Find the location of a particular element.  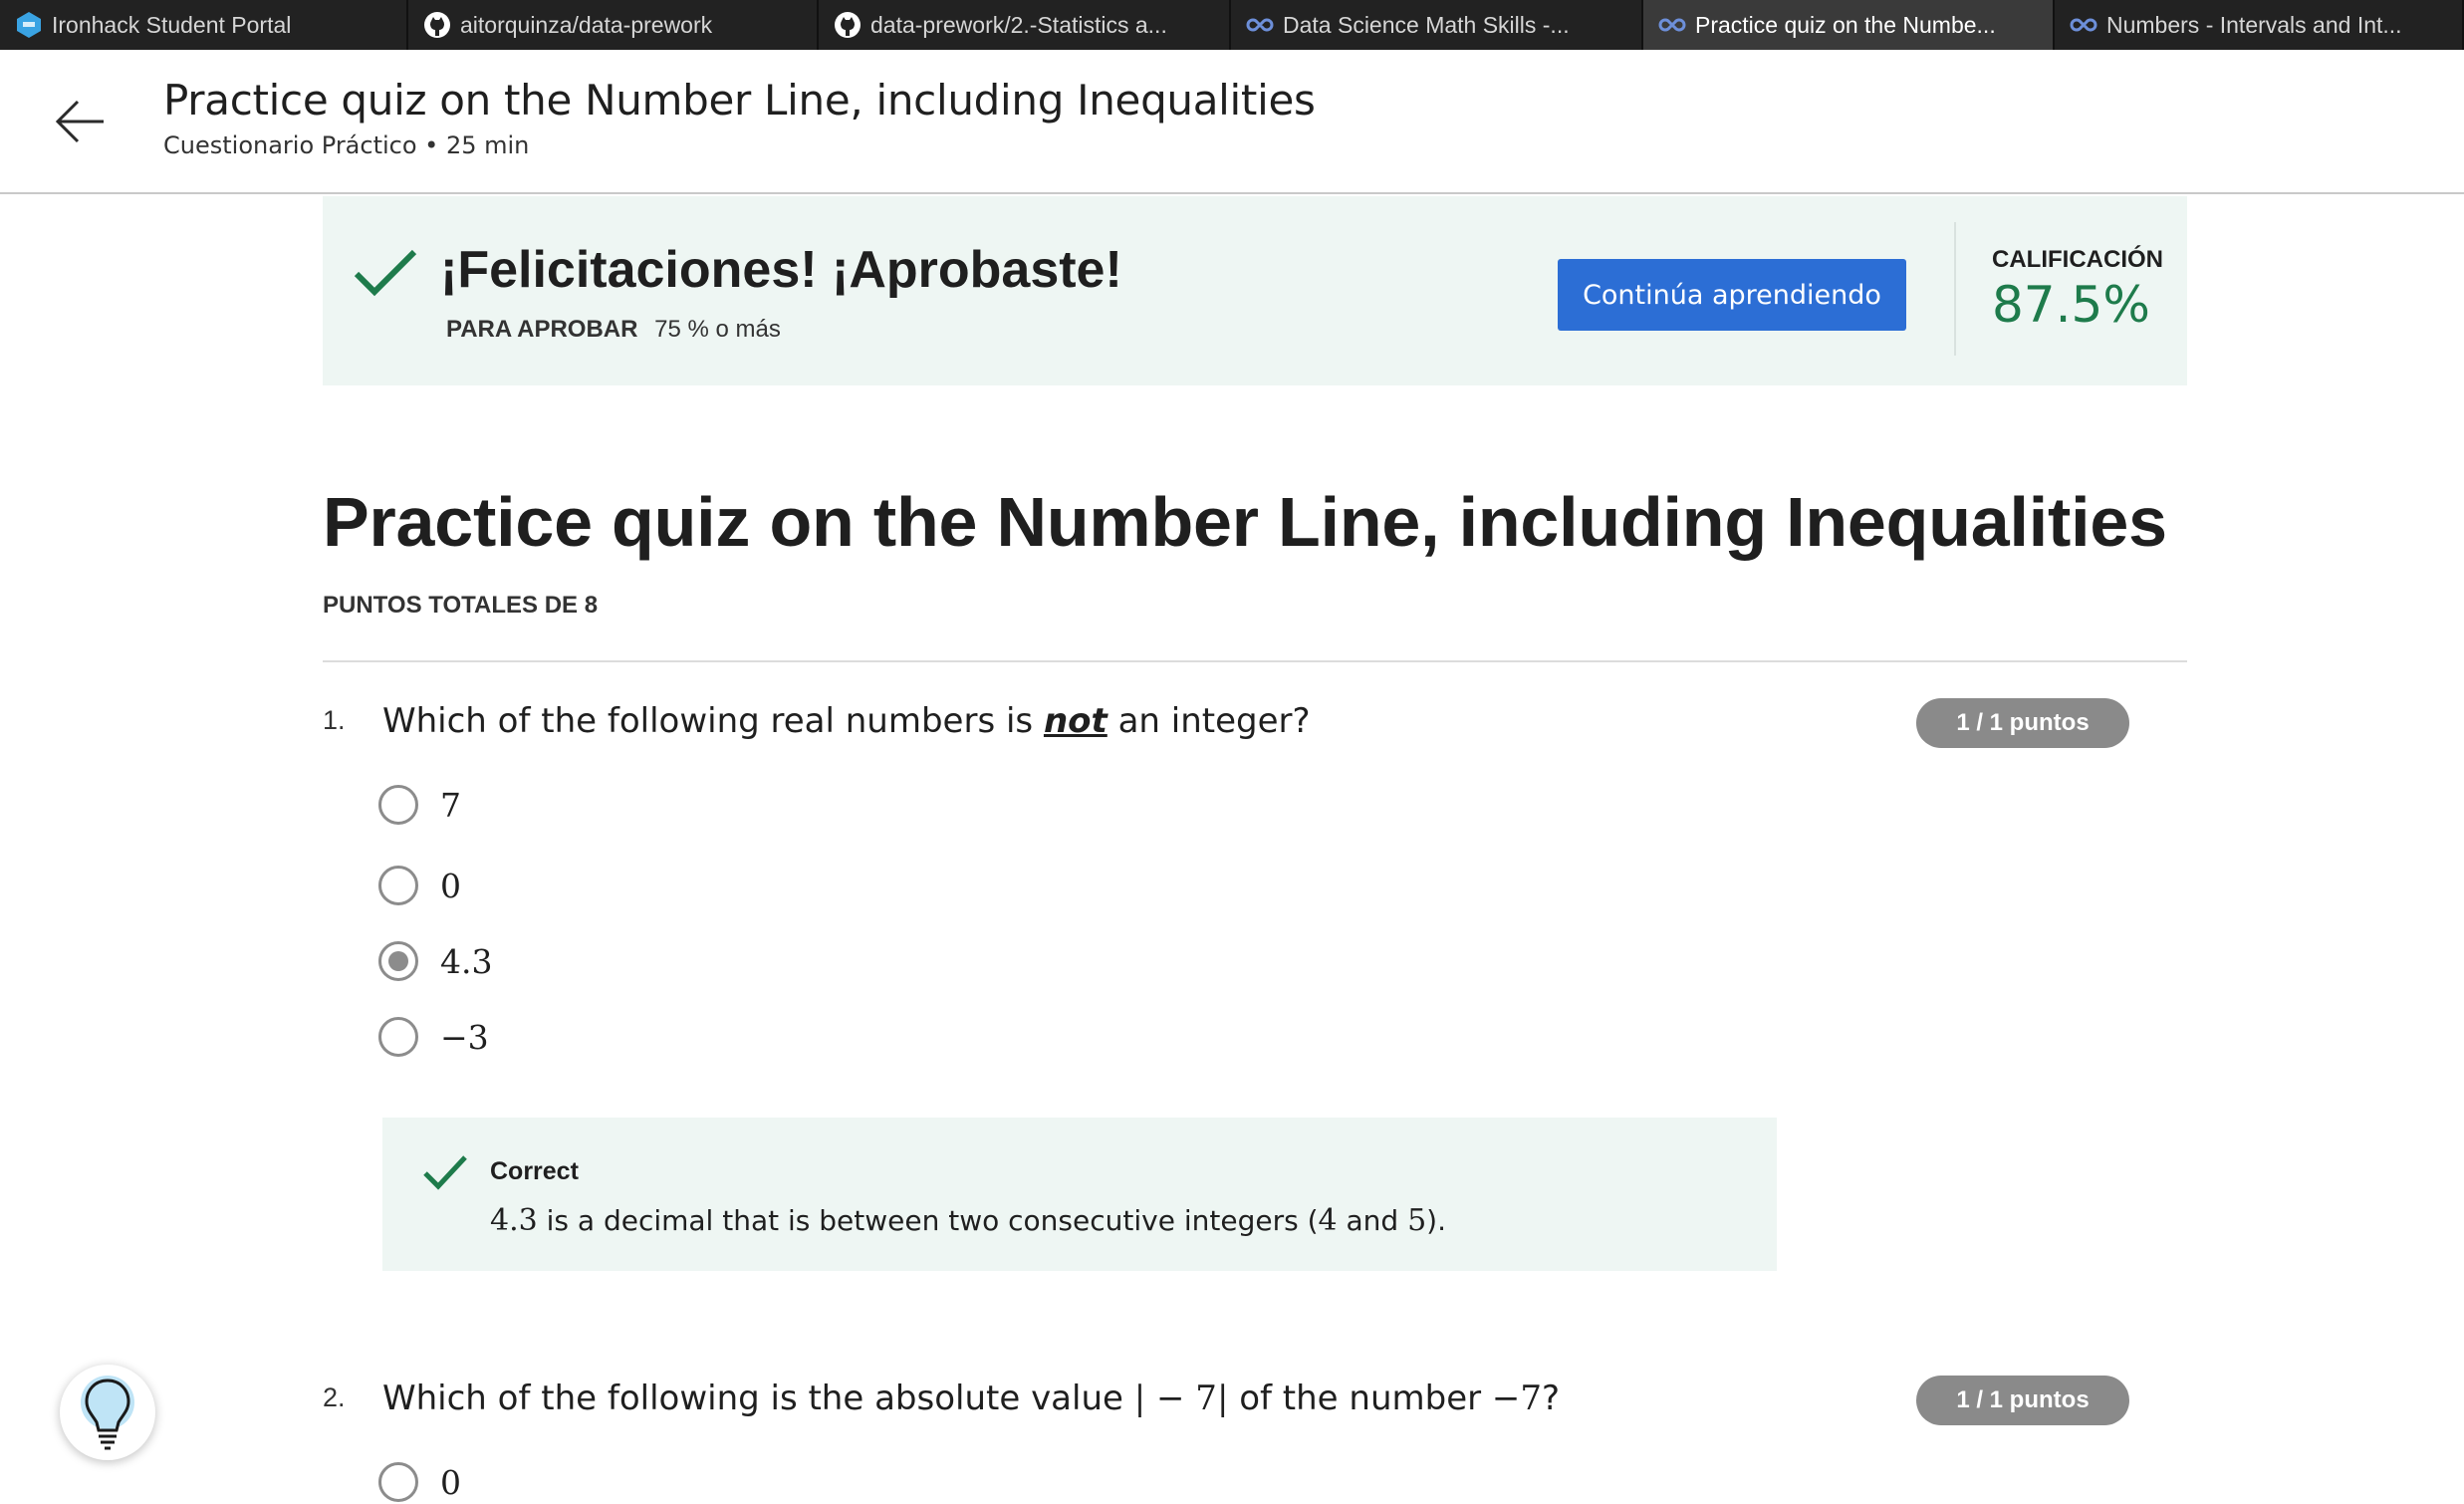

option-label: 4.3 is located at coordinates (466, 961).